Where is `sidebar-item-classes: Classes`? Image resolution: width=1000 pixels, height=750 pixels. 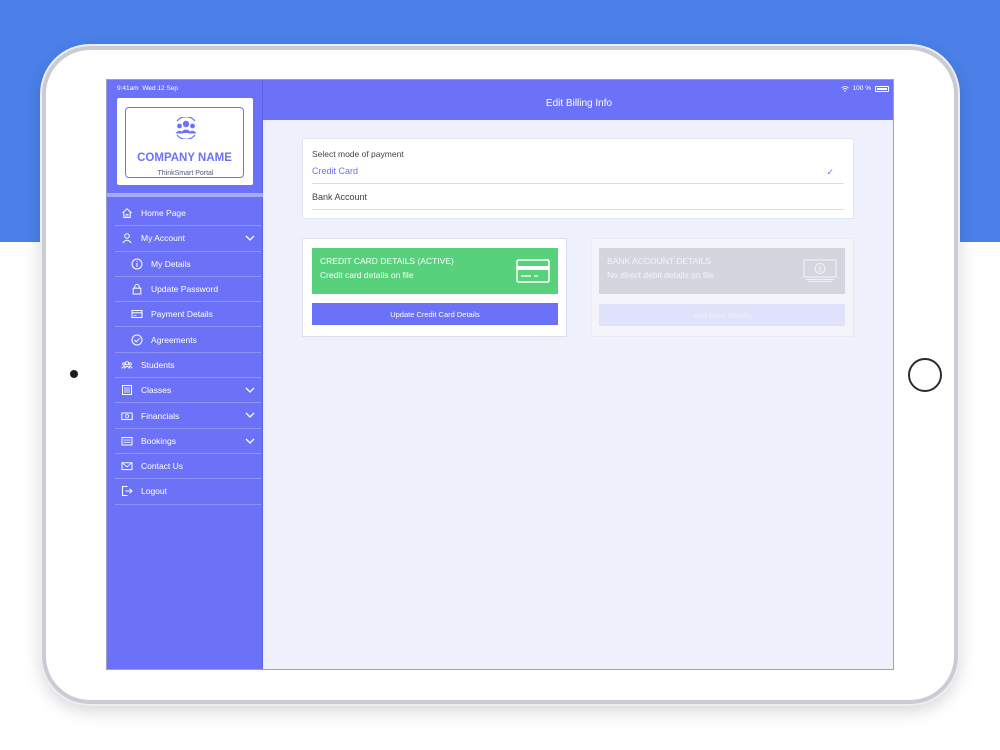 sidebar-item-classes: Classes is located at coordinates (188, 391).